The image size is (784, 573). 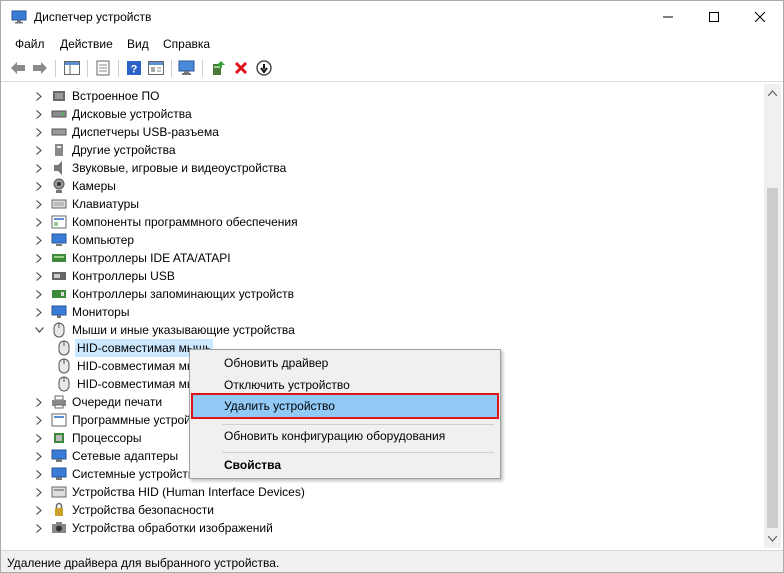 I want to click on forward-button, so click(x=40, y=68).